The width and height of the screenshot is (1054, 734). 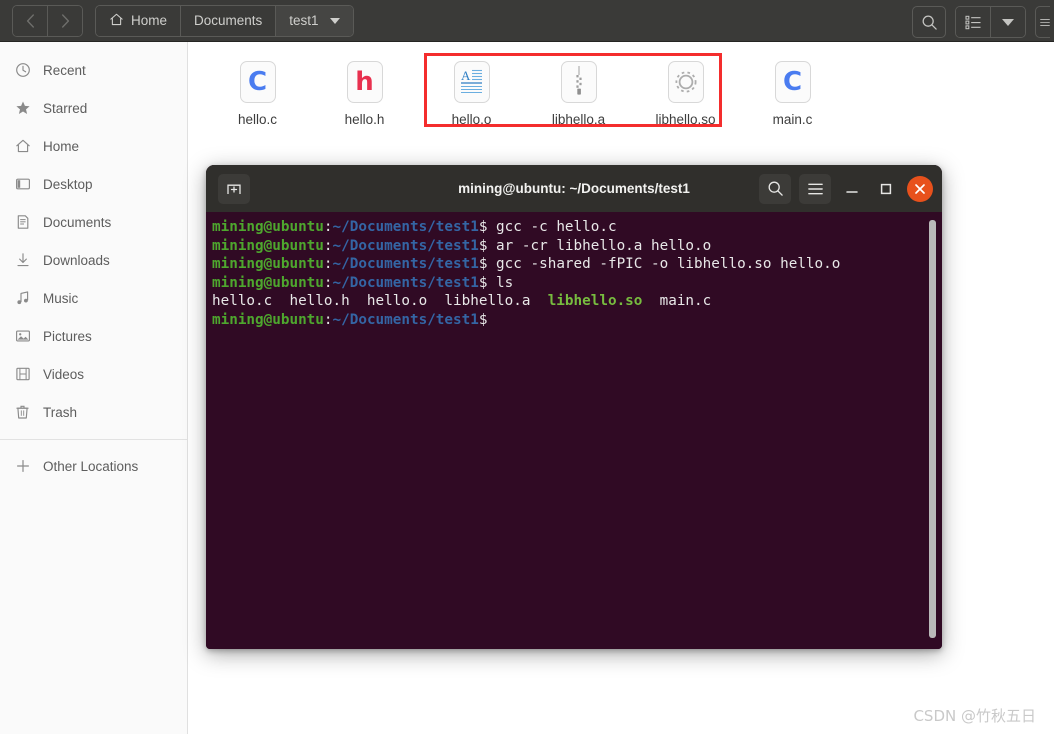 I want to click on terminal-maximize-button, so click(x=886, y=189).